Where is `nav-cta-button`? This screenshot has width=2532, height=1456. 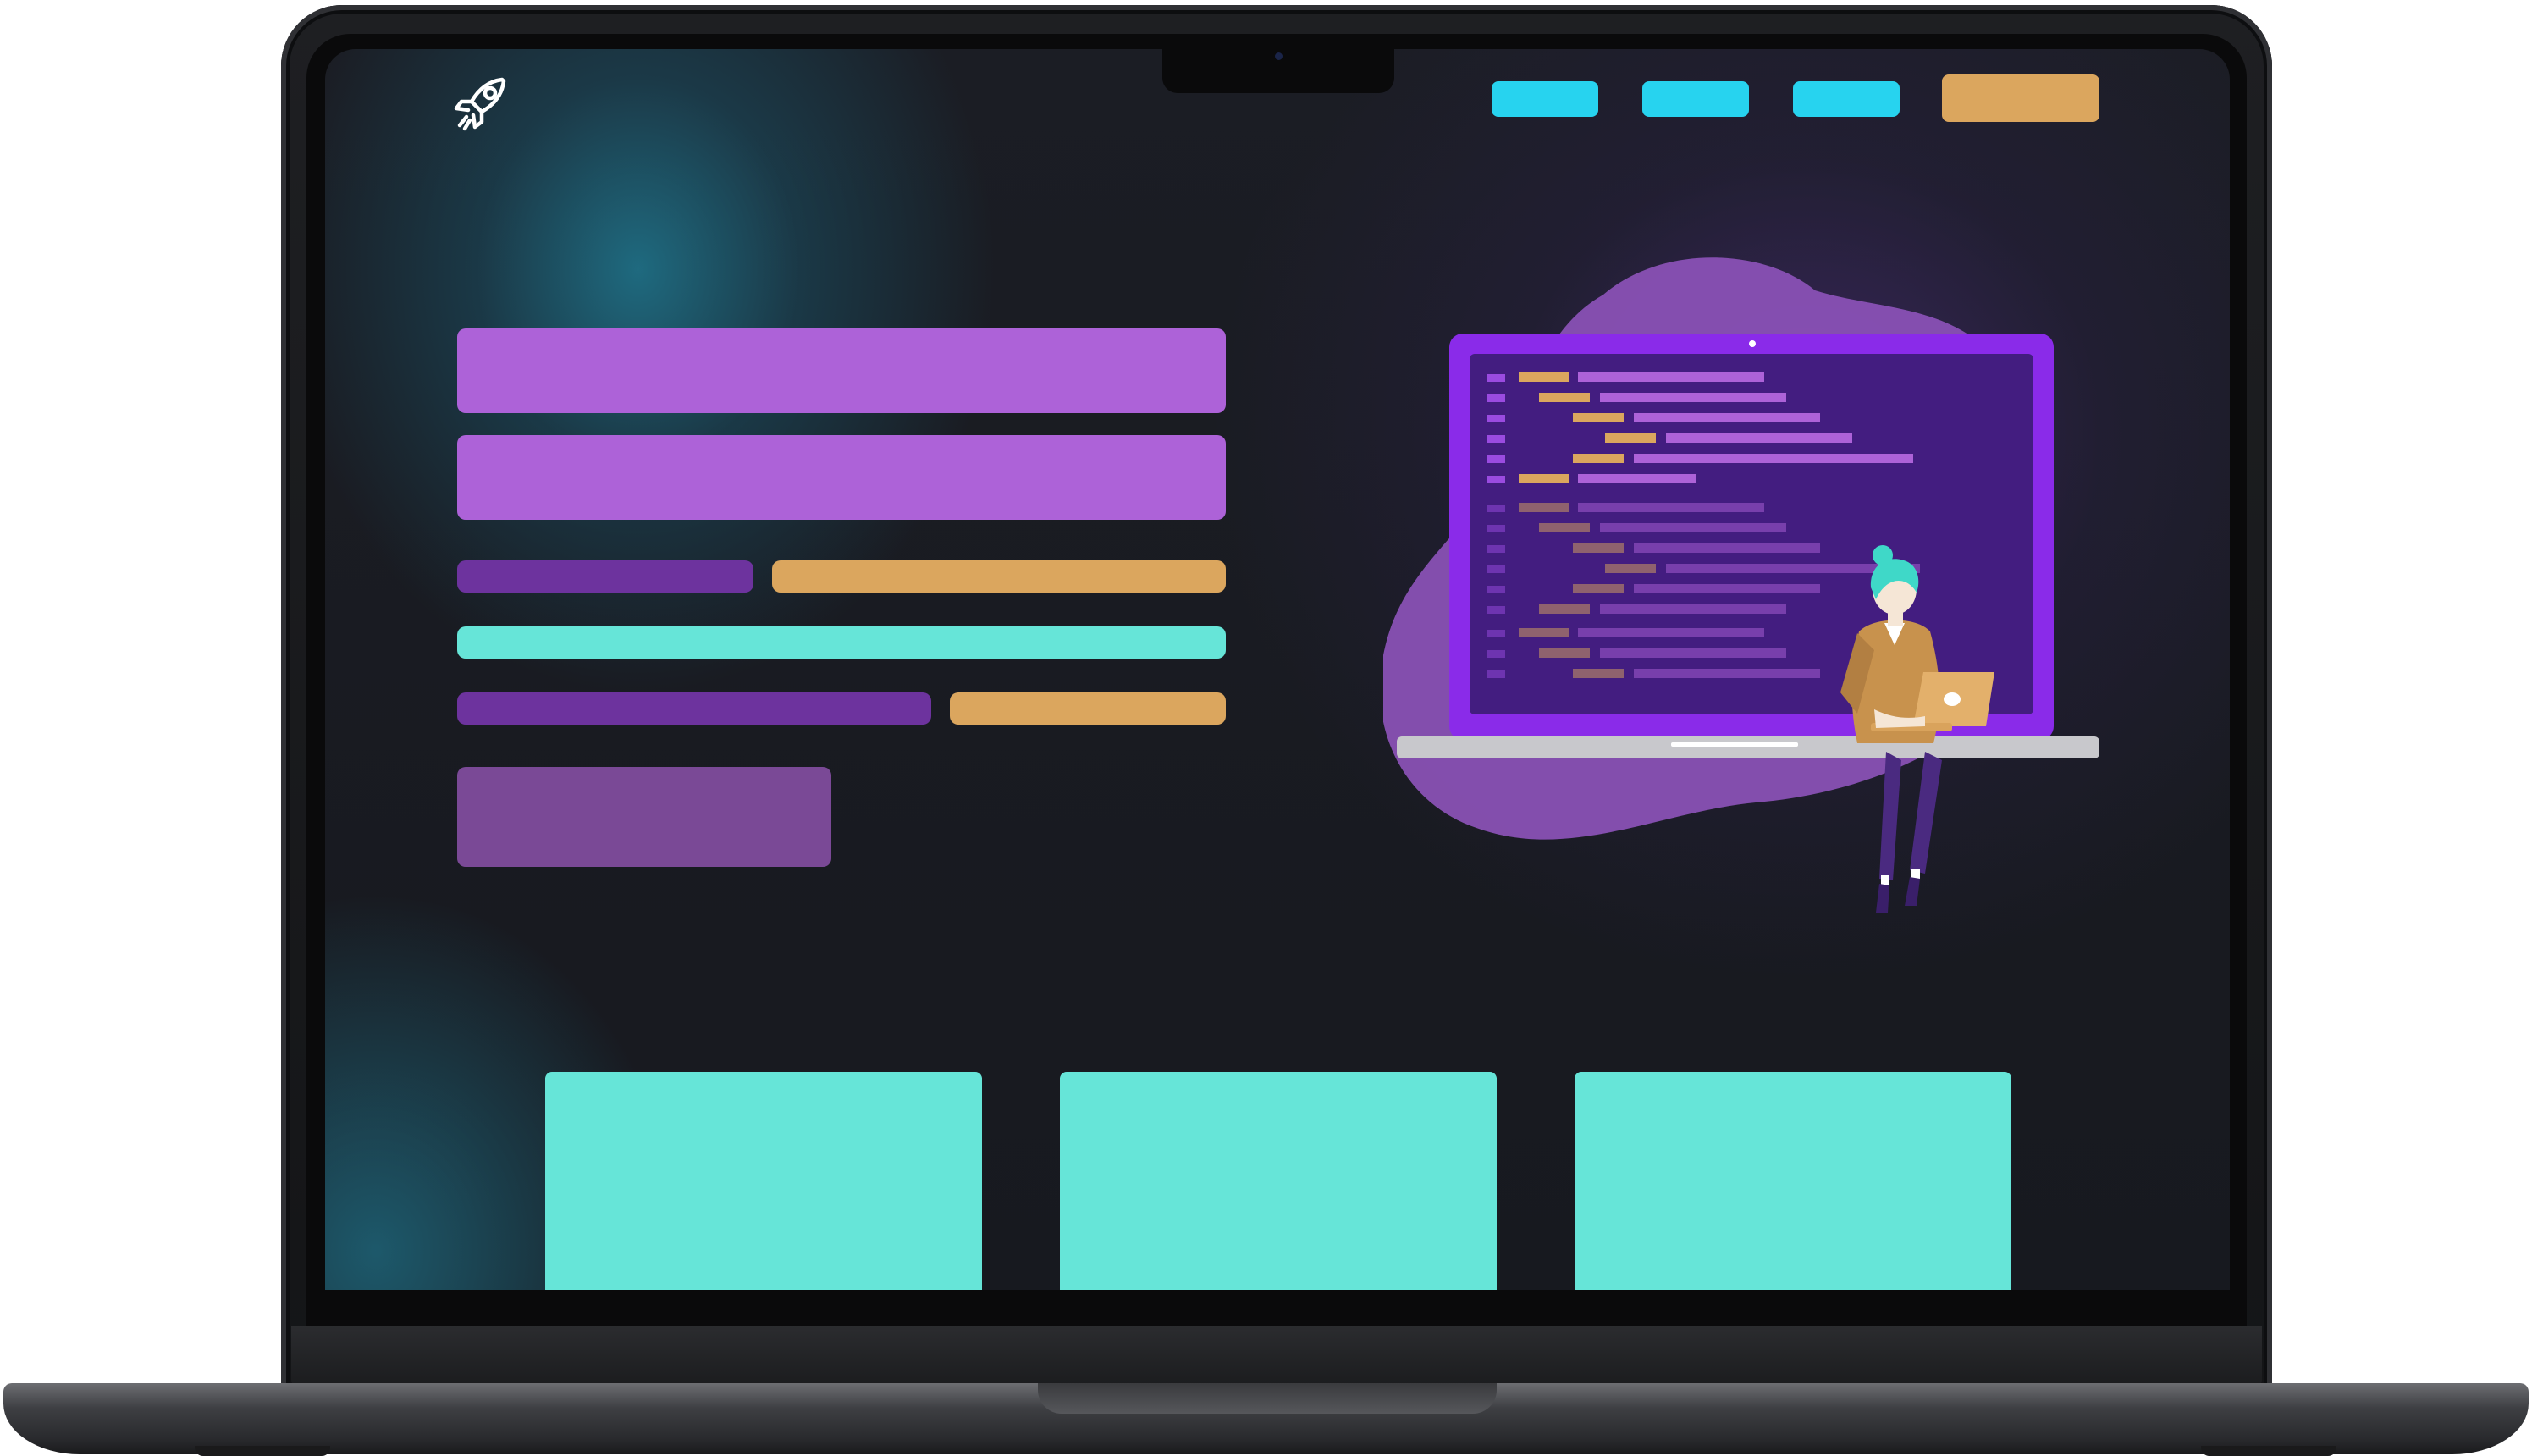 nav-cta-button is located at coordinates (2020, 98).